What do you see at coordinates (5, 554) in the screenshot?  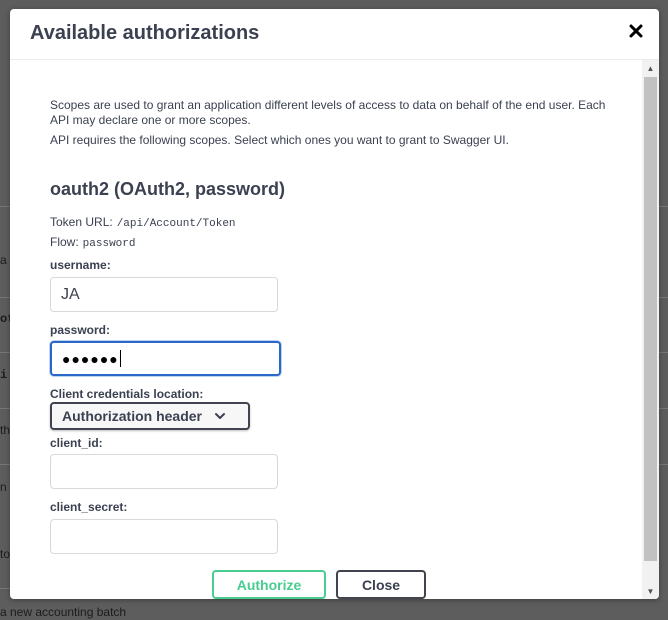 I see `background-text: to` at bounding box center [5, 554].